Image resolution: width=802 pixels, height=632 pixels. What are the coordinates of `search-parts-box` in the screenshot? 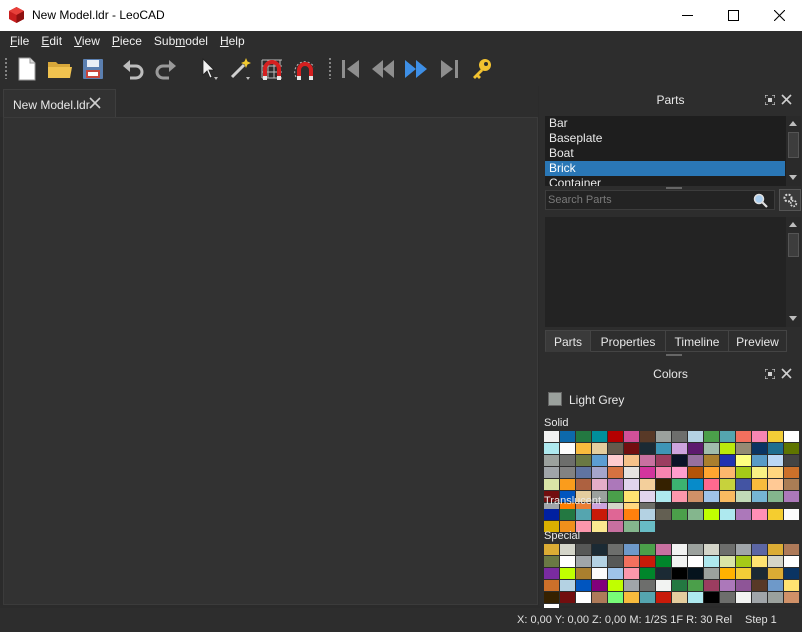 It's located at (660, 200).